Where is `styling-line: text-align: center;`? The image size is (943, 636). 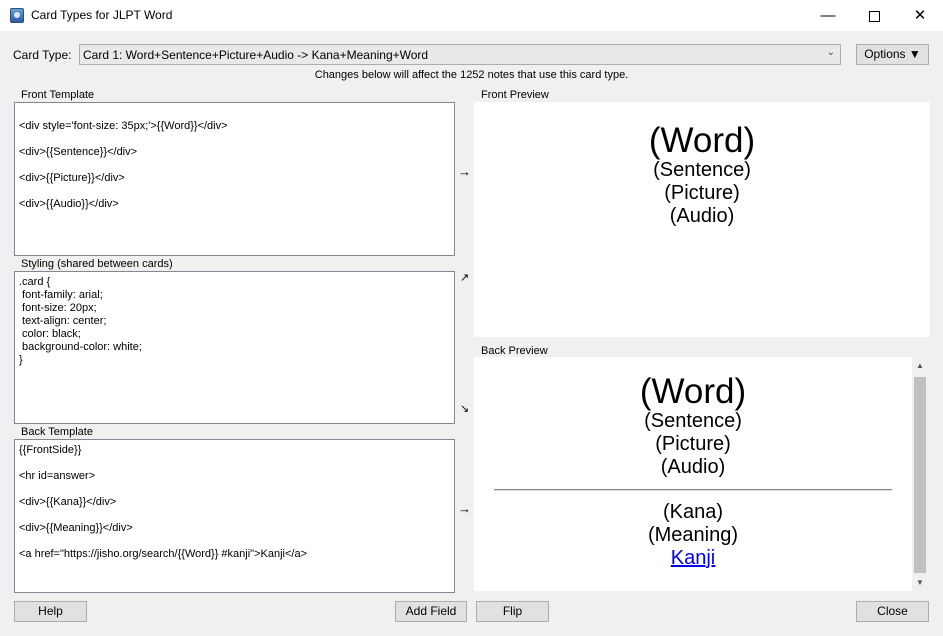 styling-line: text-align: center; is located at coordinates (63, 321).